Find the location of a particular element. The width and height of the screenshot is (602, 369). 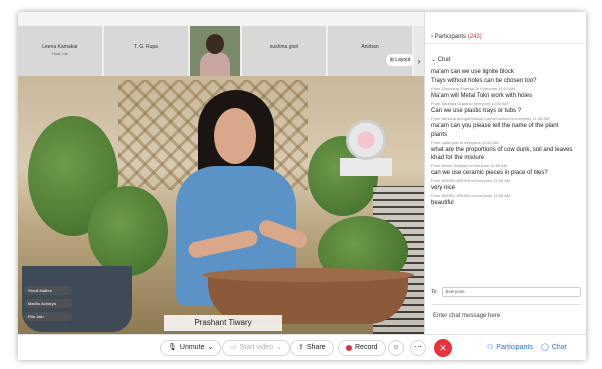

chat-message: Trays without holes can be chosen too? is located at coordinates (506, 81).